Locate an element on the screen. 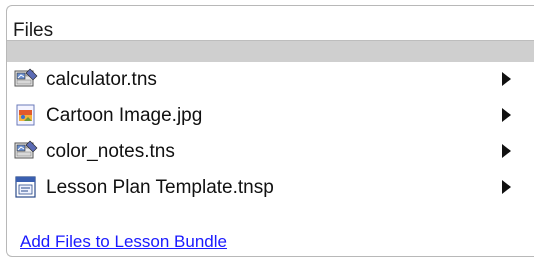 The image size is (534, 259). file-row-calculator: calculator.tns is located at coordinates (270, 79).